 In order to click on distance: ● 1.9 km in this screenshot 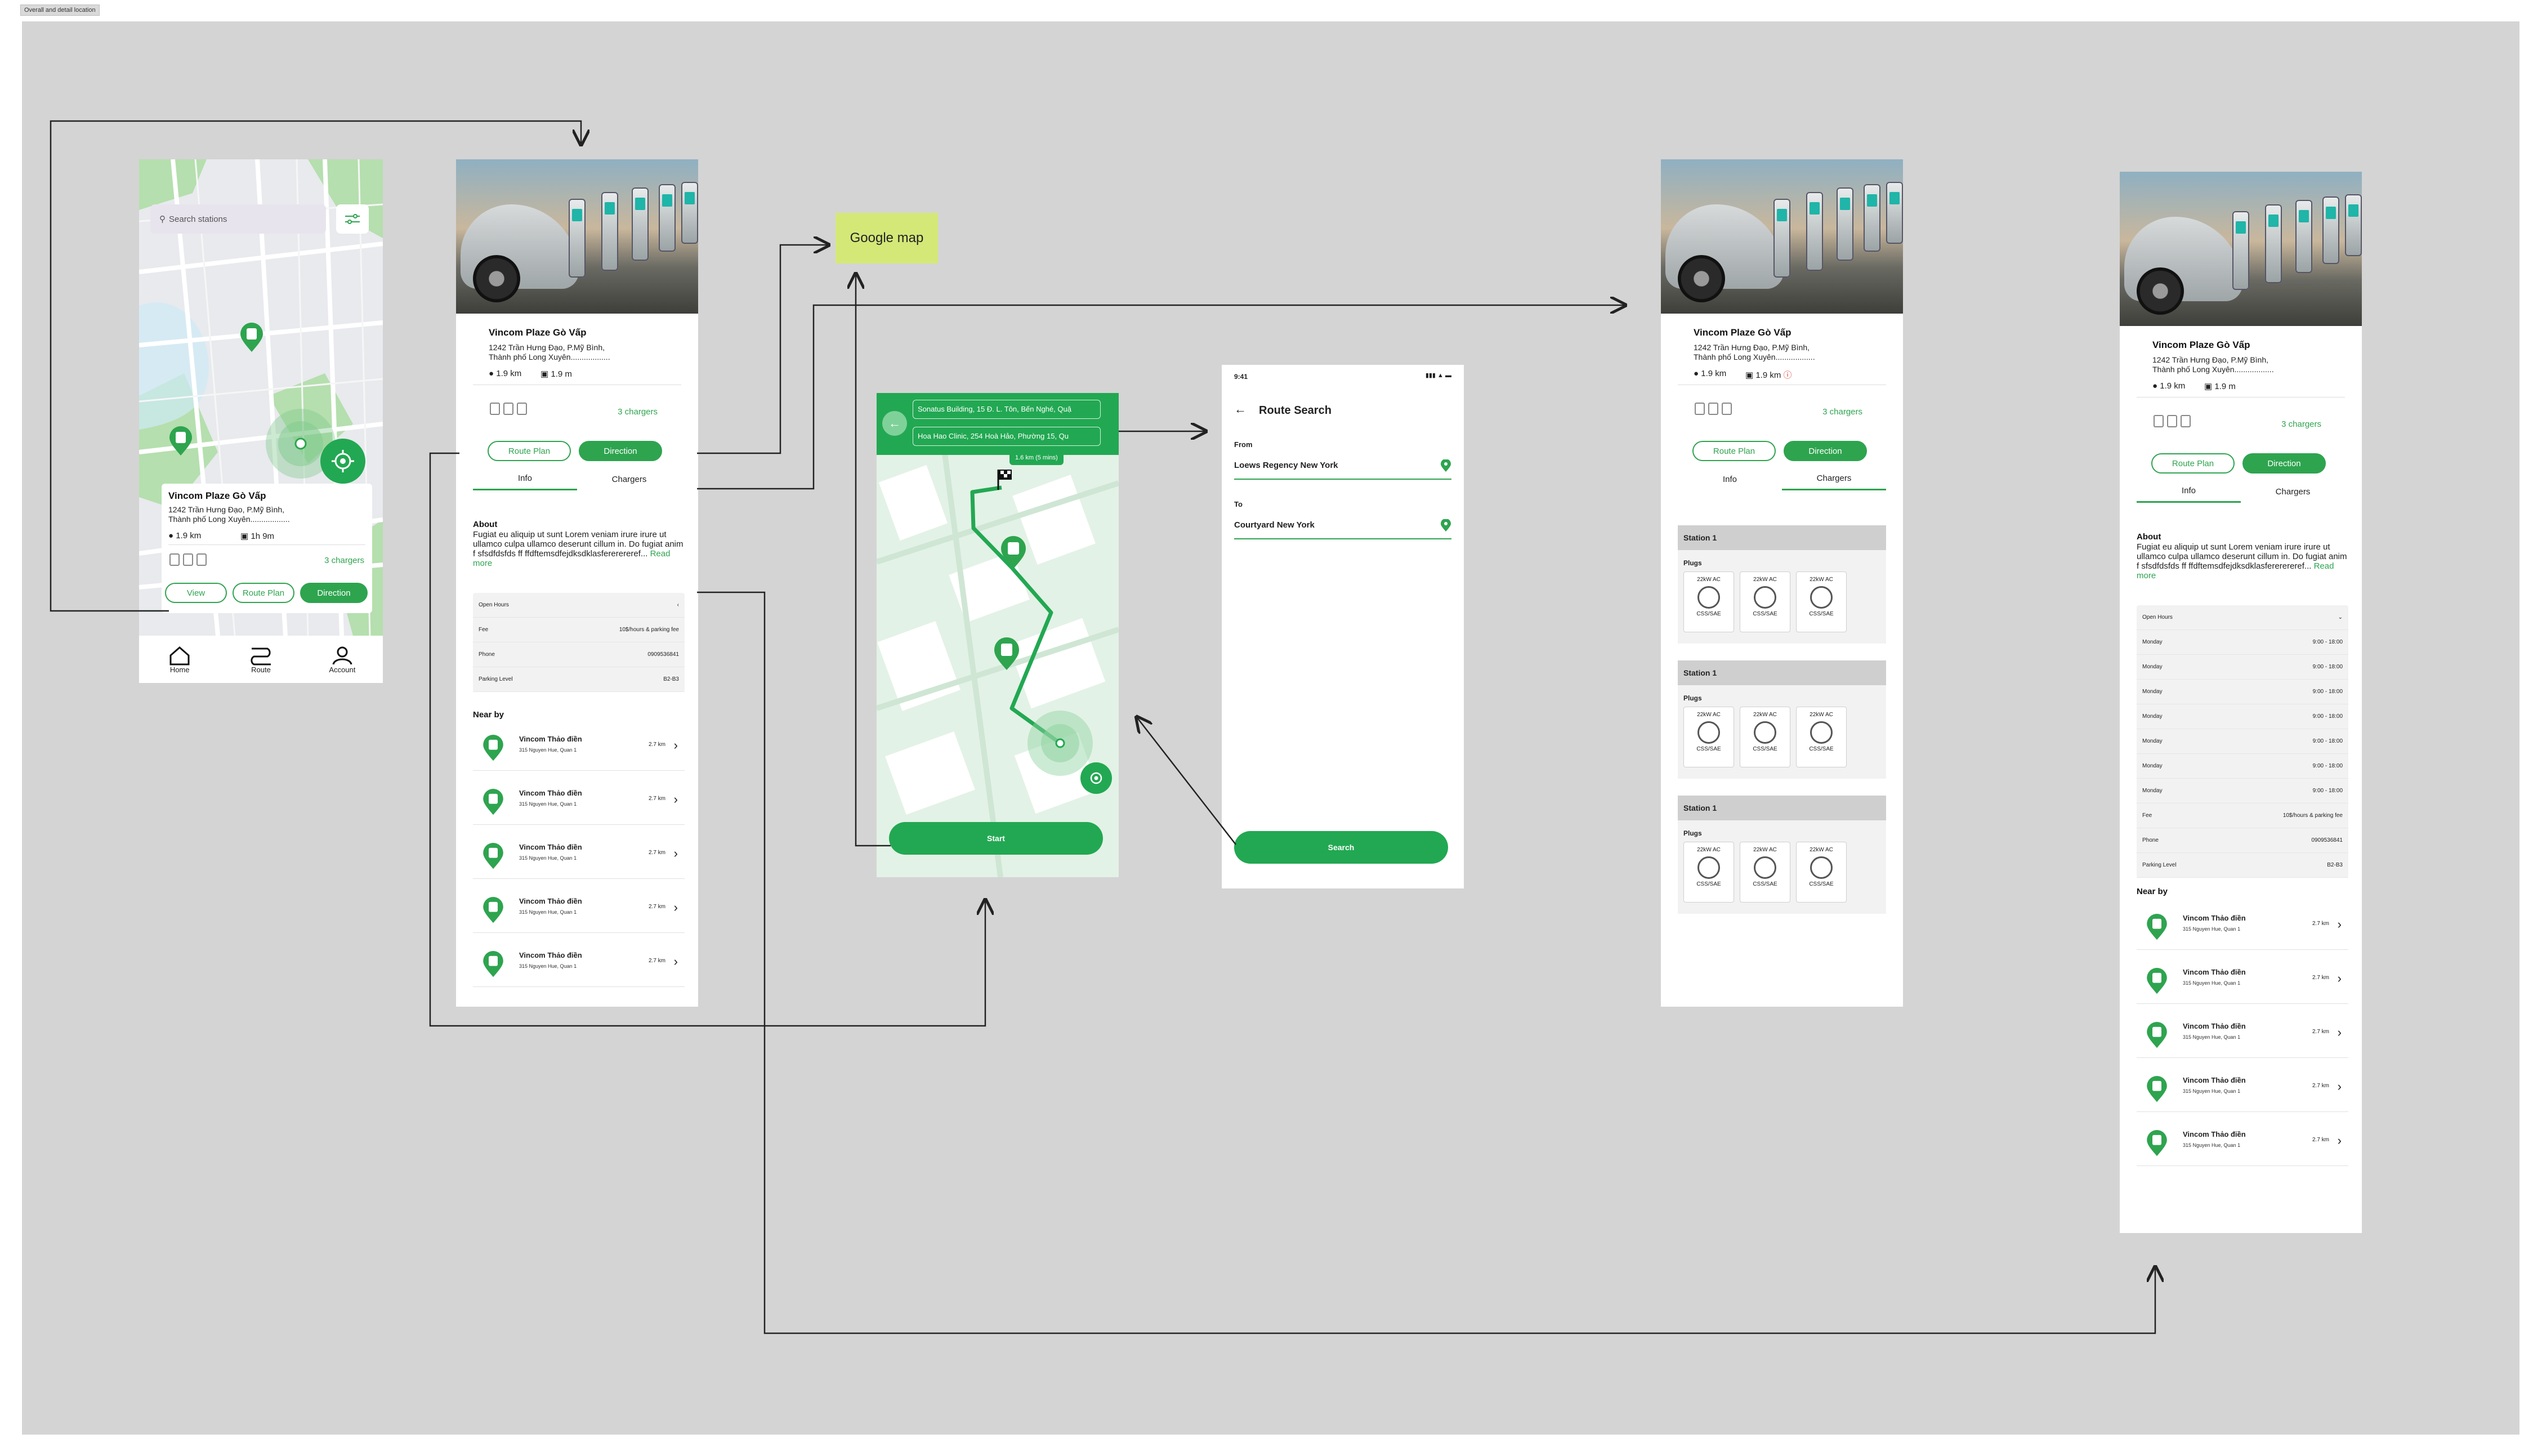, I will do `click(505, 373)`.